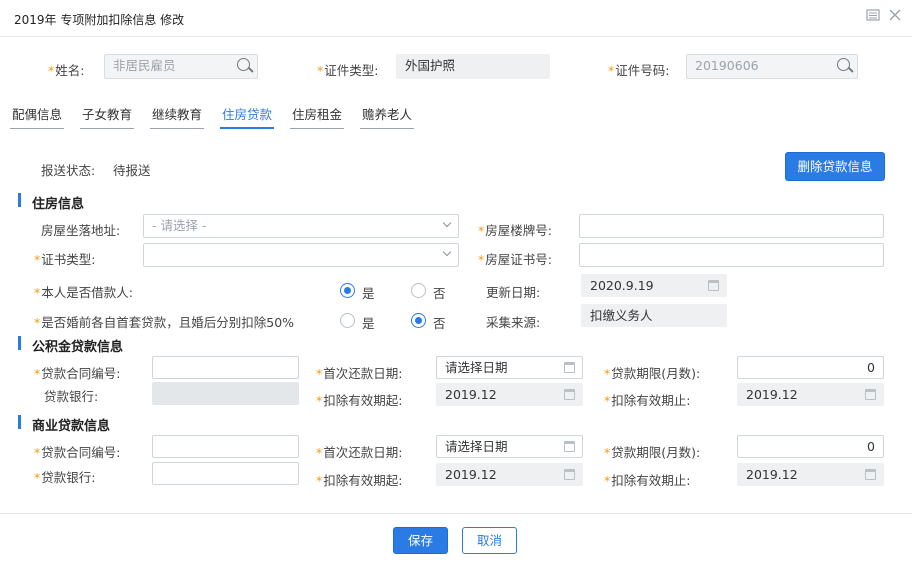 The width and height of the screenshot is (912, 564). I want to click on provident-first-pay-label: *首次还款日期:, so click(359, 373).